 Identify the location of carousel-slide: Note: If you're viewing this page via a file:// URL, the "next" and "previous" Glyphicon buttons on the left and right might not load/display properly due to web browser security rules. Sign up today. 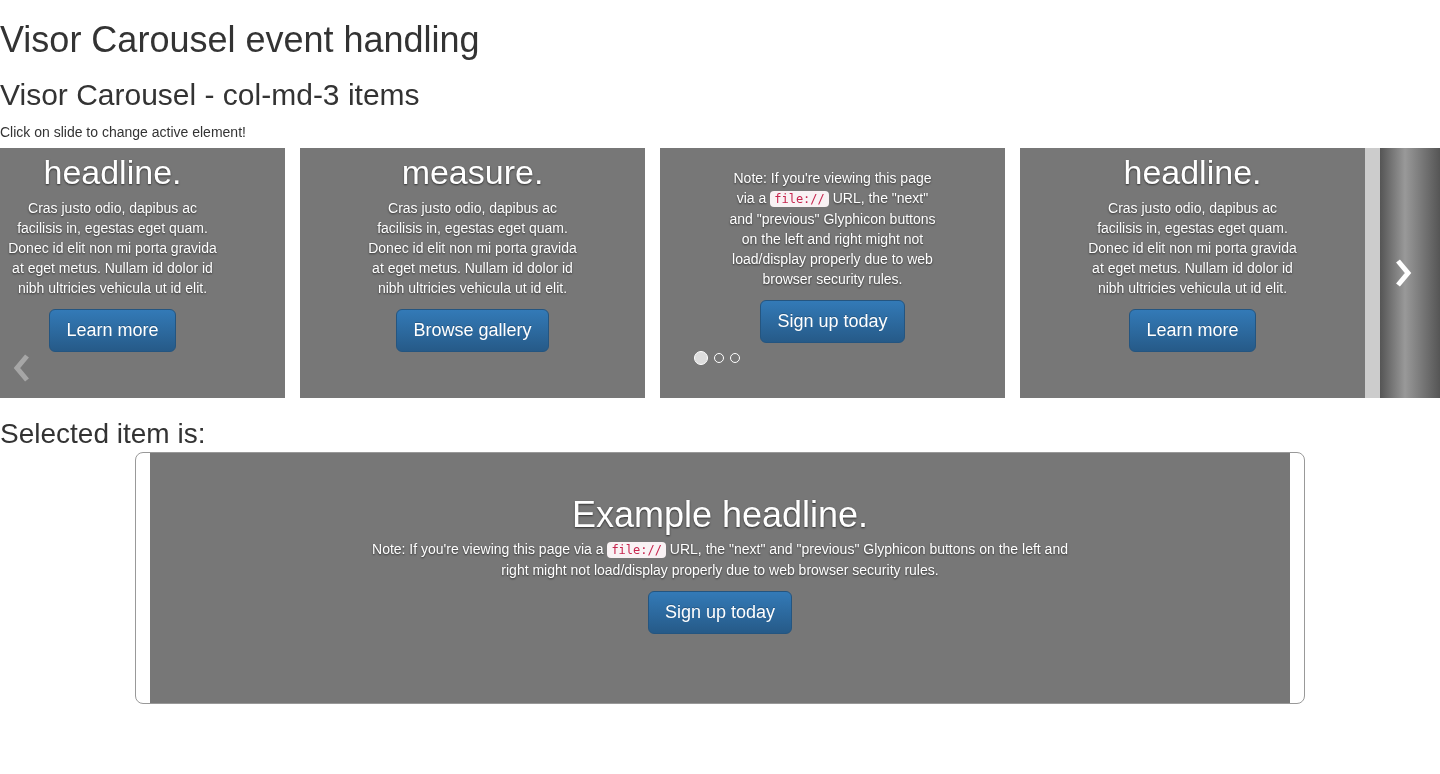
(832, 273).